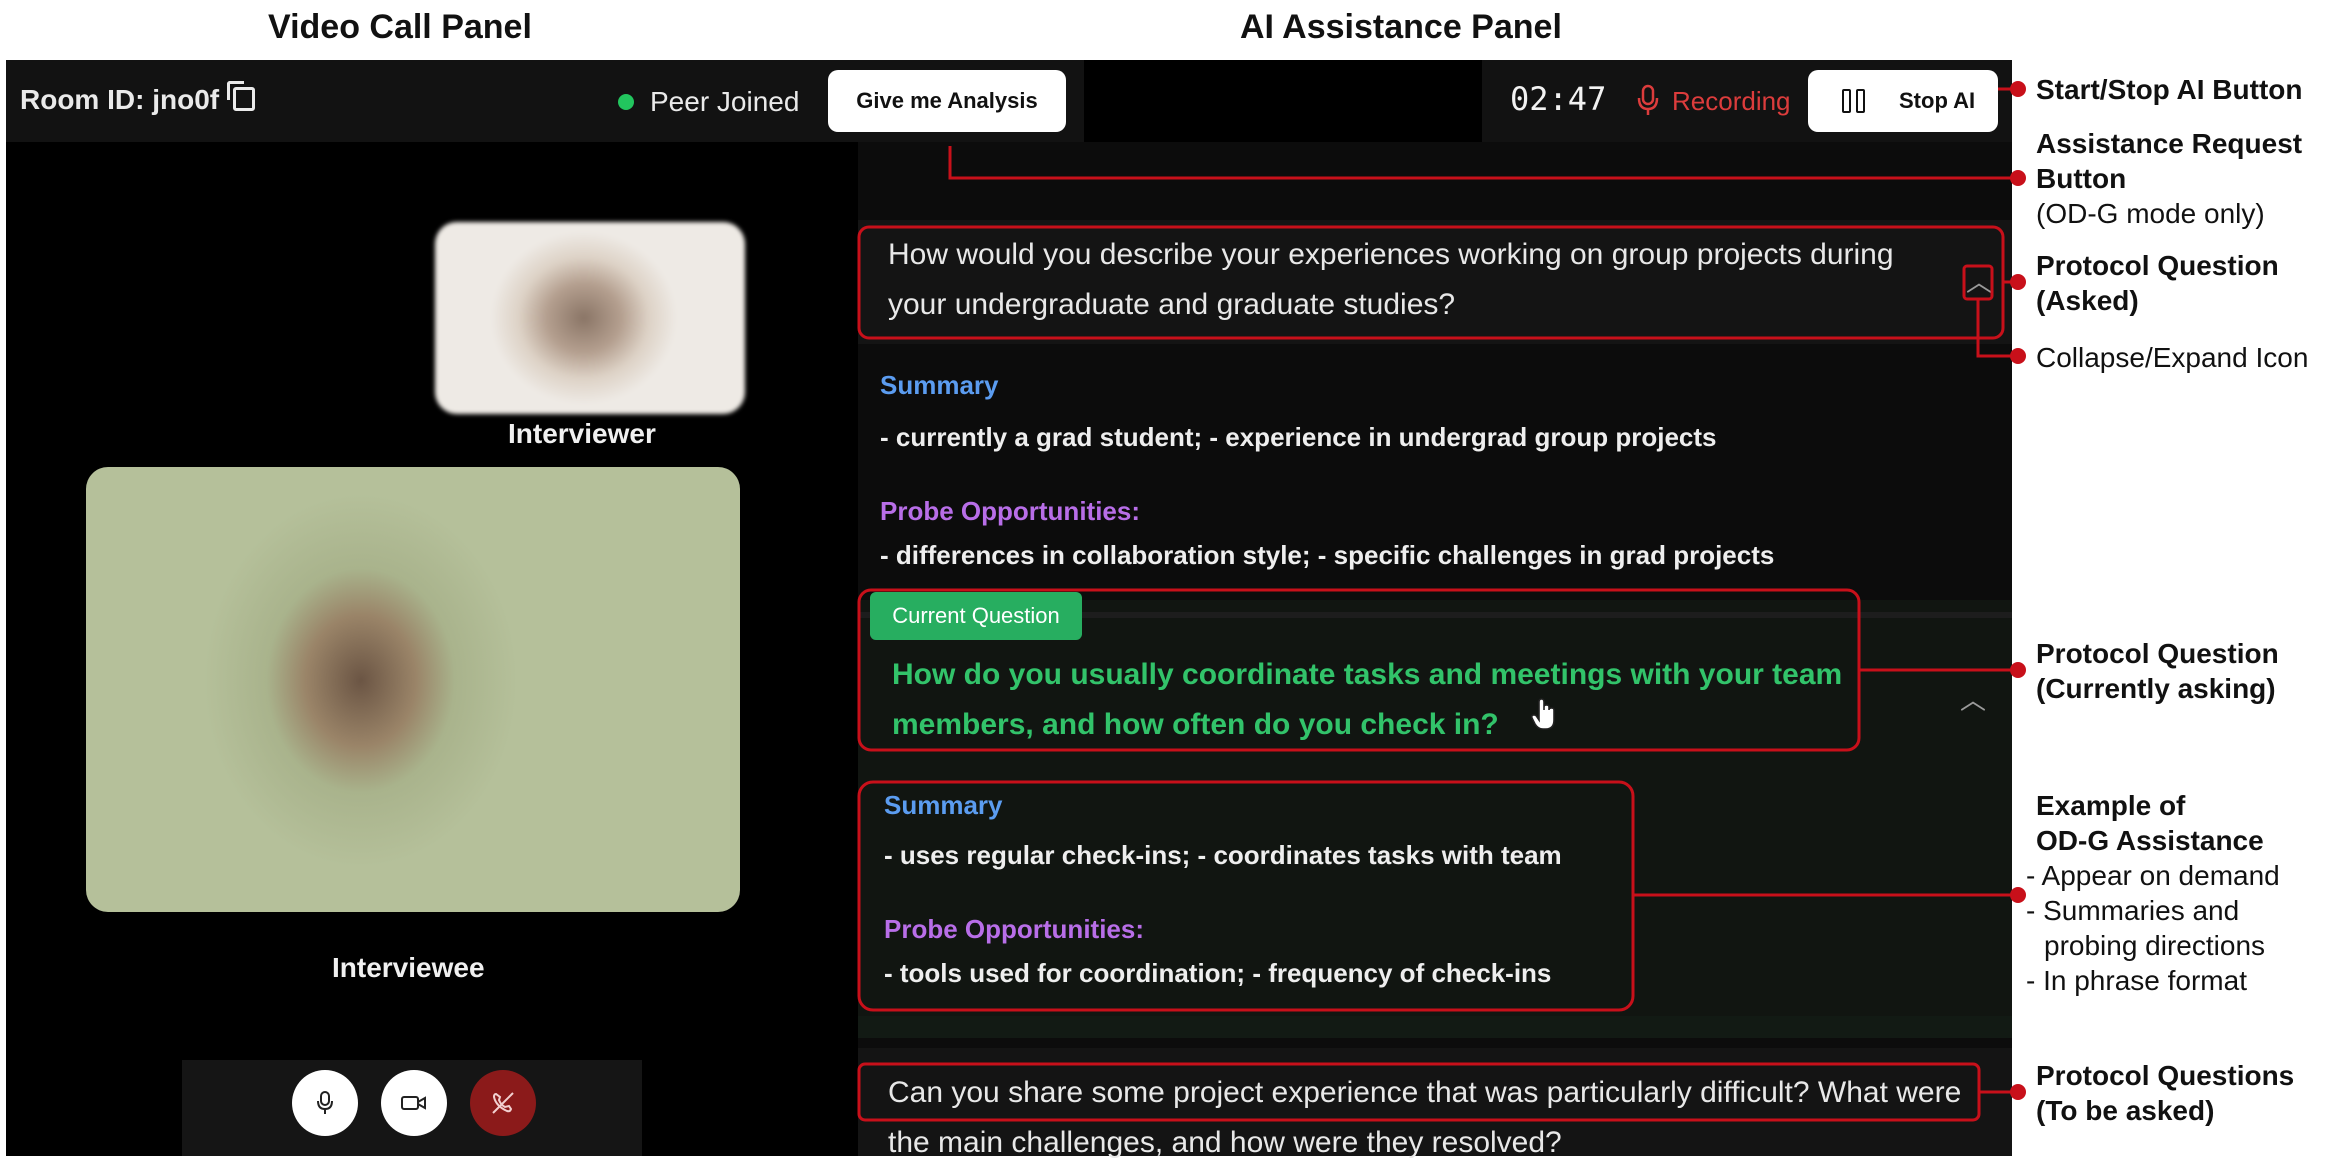 The image size is (2328, 1168). I want to click on q3-annotation-box, so click(1419, 1092).